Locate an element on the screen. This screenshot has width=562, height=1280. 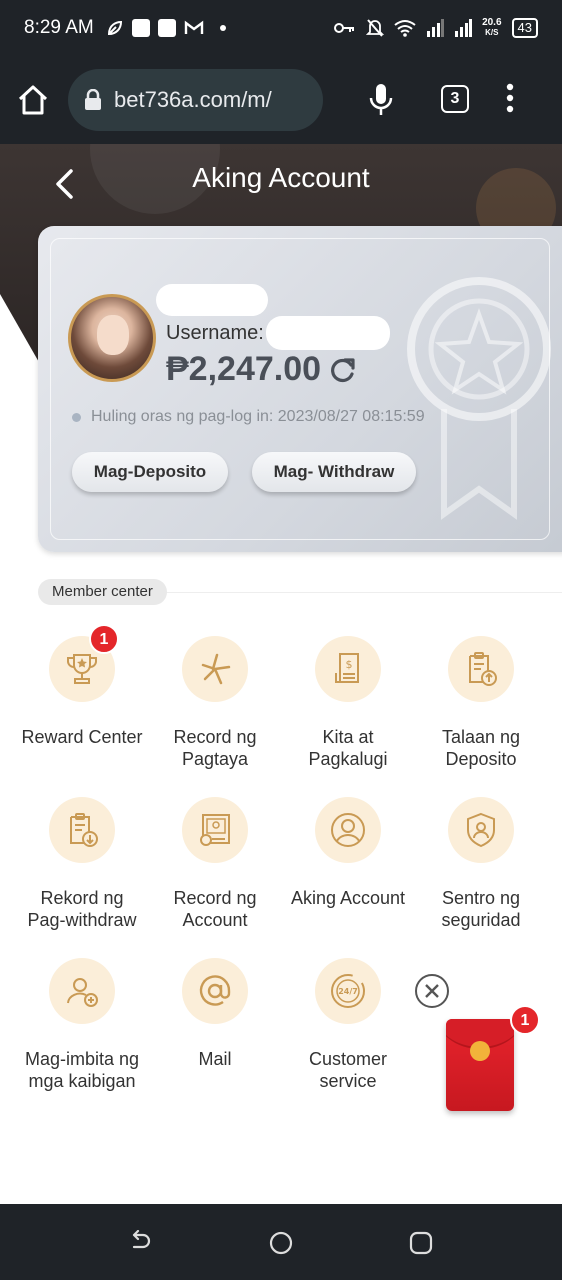
notification-icons is located at coordinates (166, 28).